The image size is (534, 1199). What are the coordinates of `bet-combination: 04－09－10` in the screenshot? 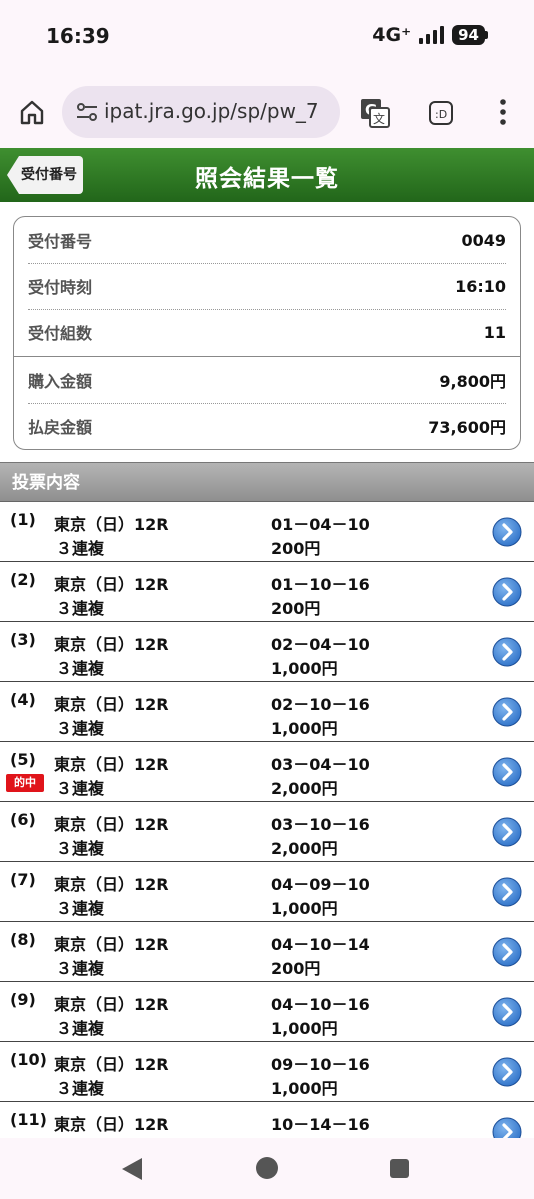 It's located at (320, 884).